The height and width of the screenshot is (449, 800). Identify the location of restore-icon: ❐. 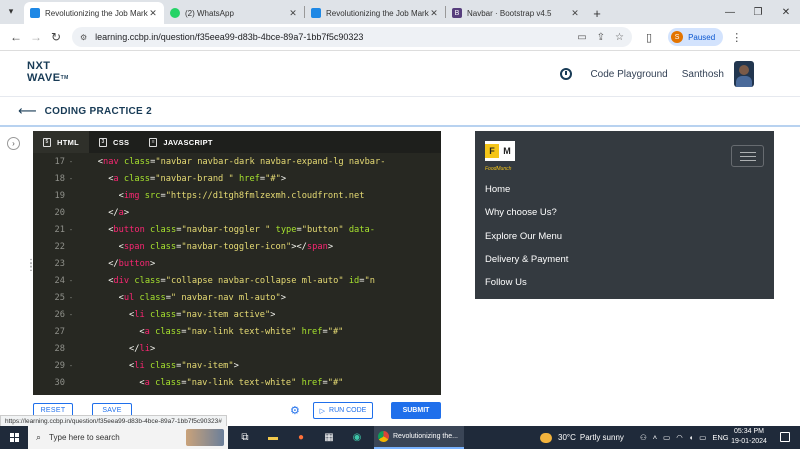
(758, 12).